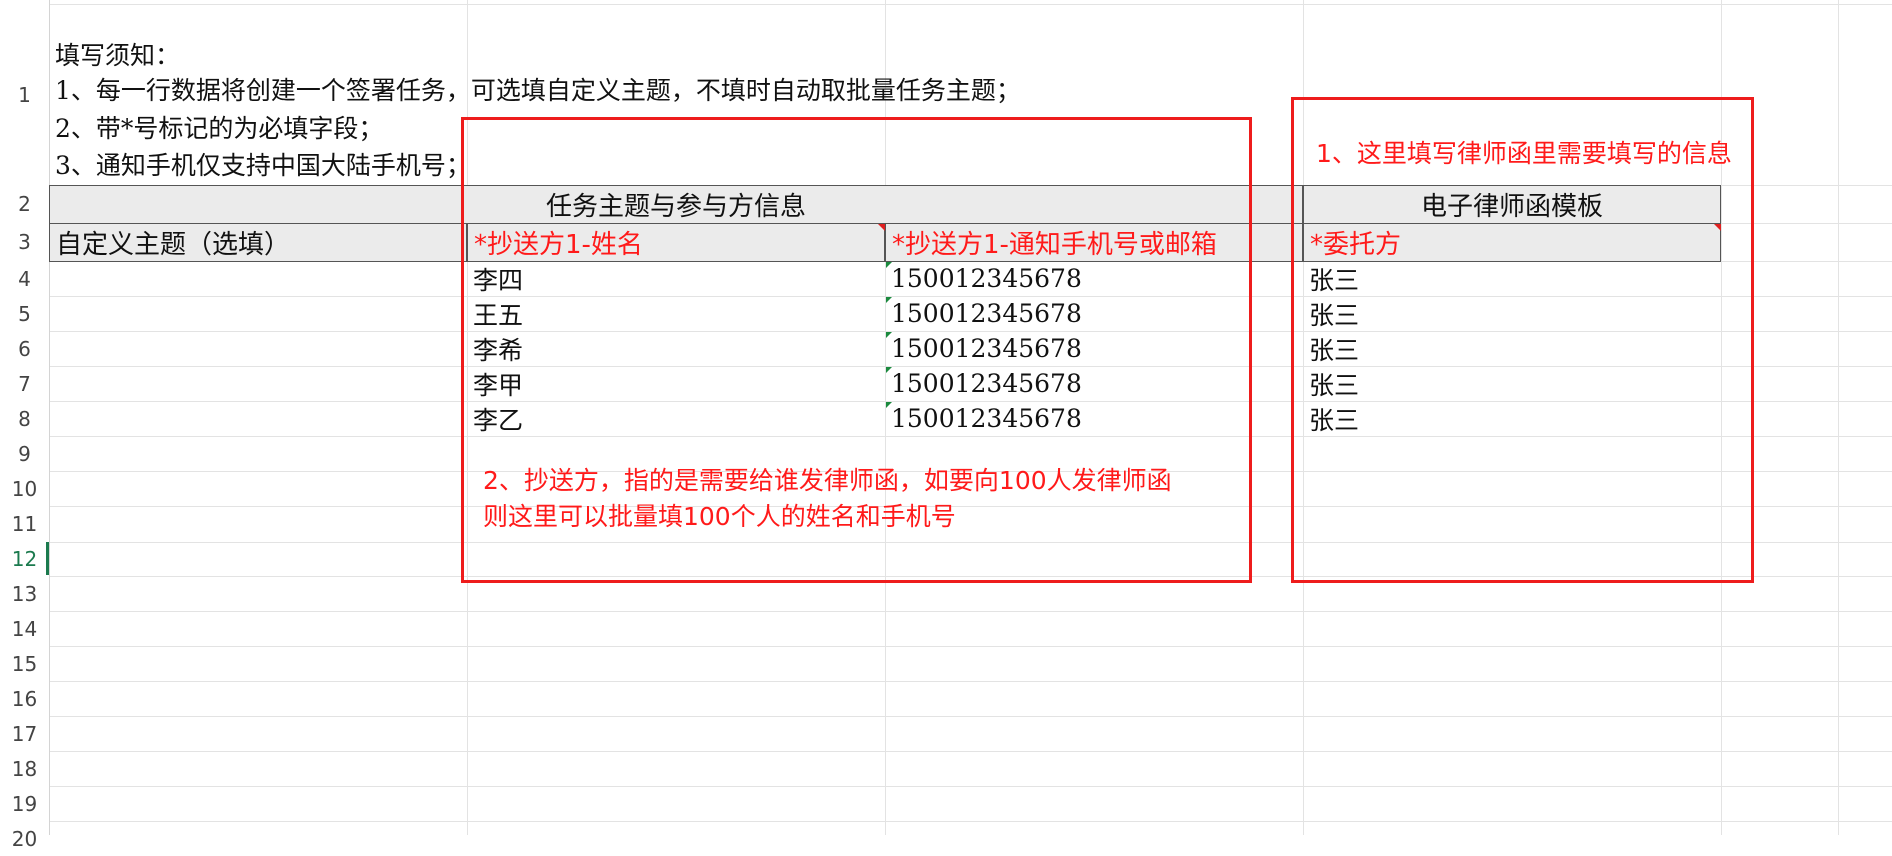  What do you see at coordinates (118, 55) in the screenshot?
I see `instructions-title: 填写须知：` at bounding box center [118, 55].